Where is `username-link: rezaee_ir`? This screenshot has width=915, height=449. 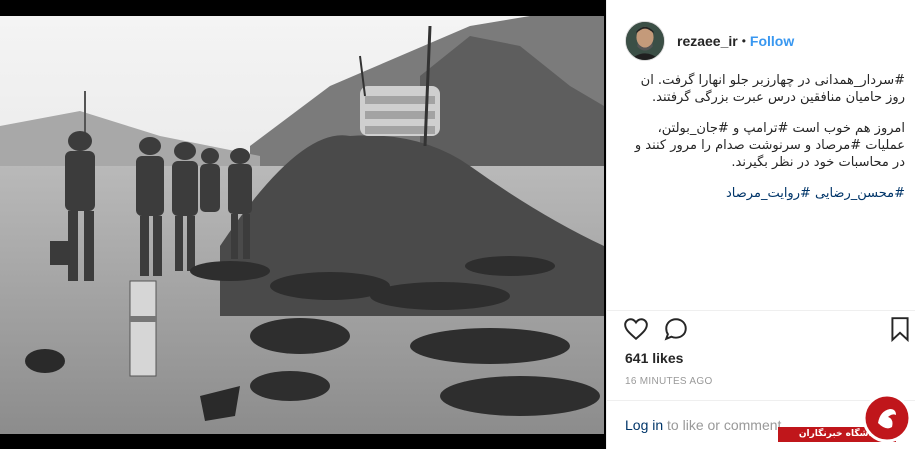 username-link: rezaee_ir is located at coordinates (707, 41).